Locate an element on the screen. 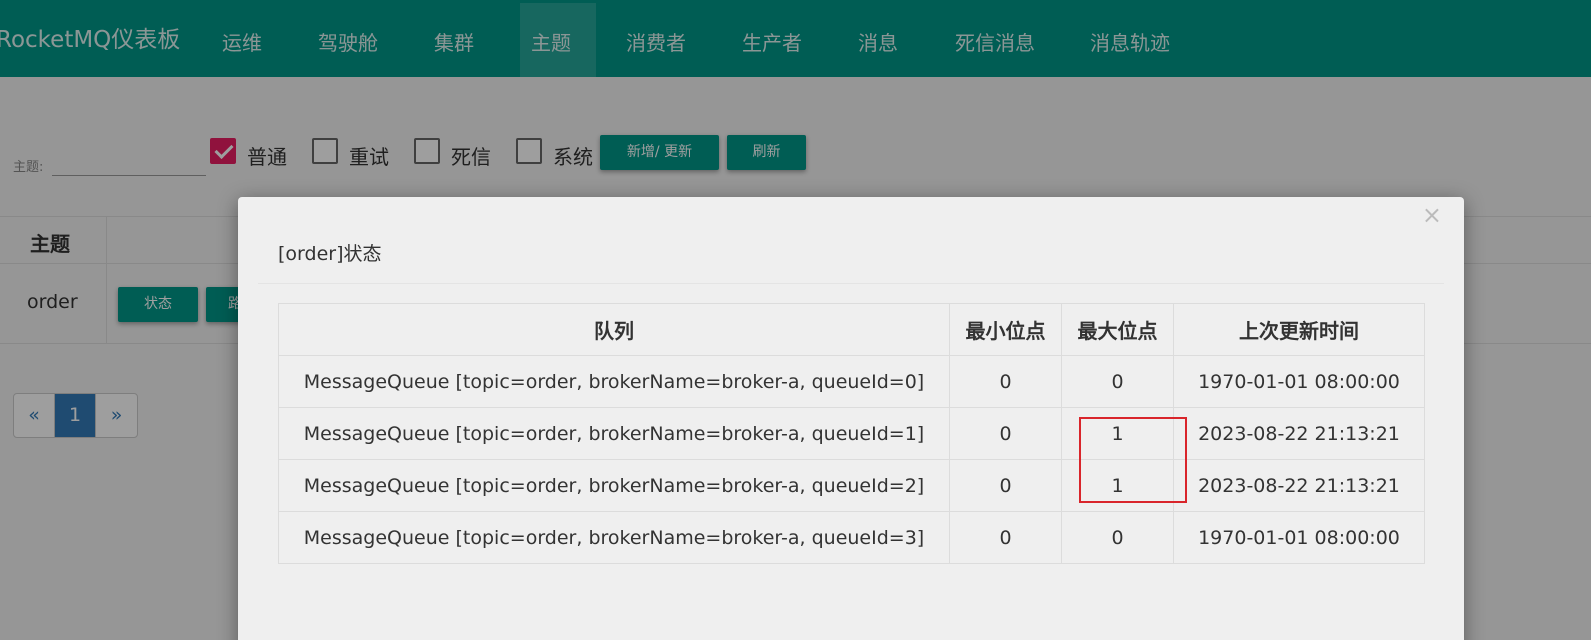 The width and height of the screenshot is (1591, 640). column-header-last-updated: 上次更新时间 is located at coordinates (1299, 329).